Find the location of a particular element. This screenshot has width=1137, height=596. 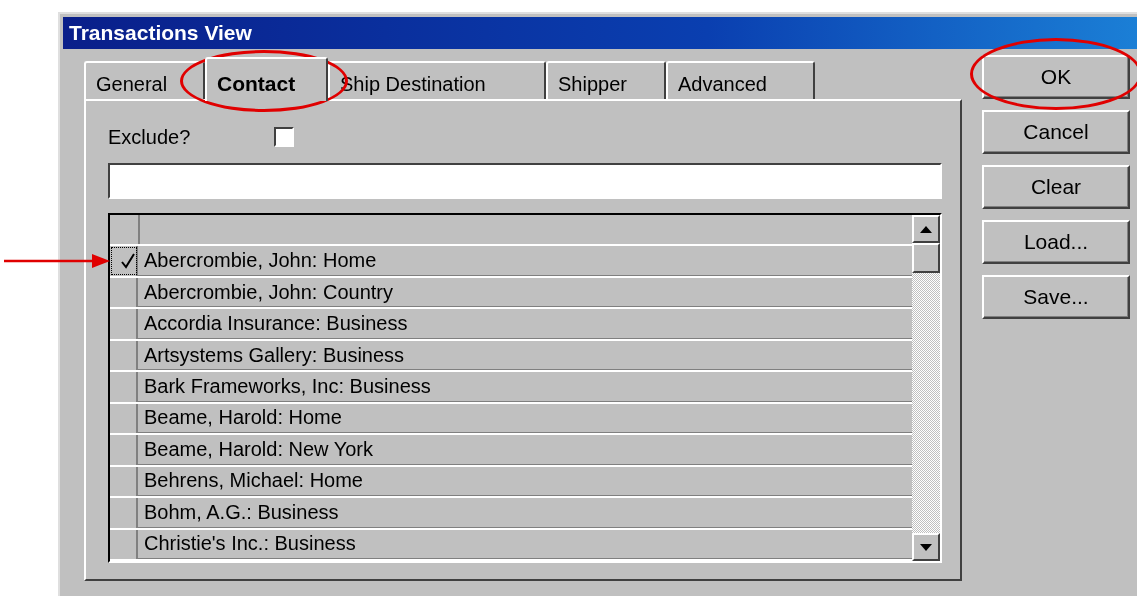

contact-row: Bohm, A.G.: Business is located at coordinates (525, 513).